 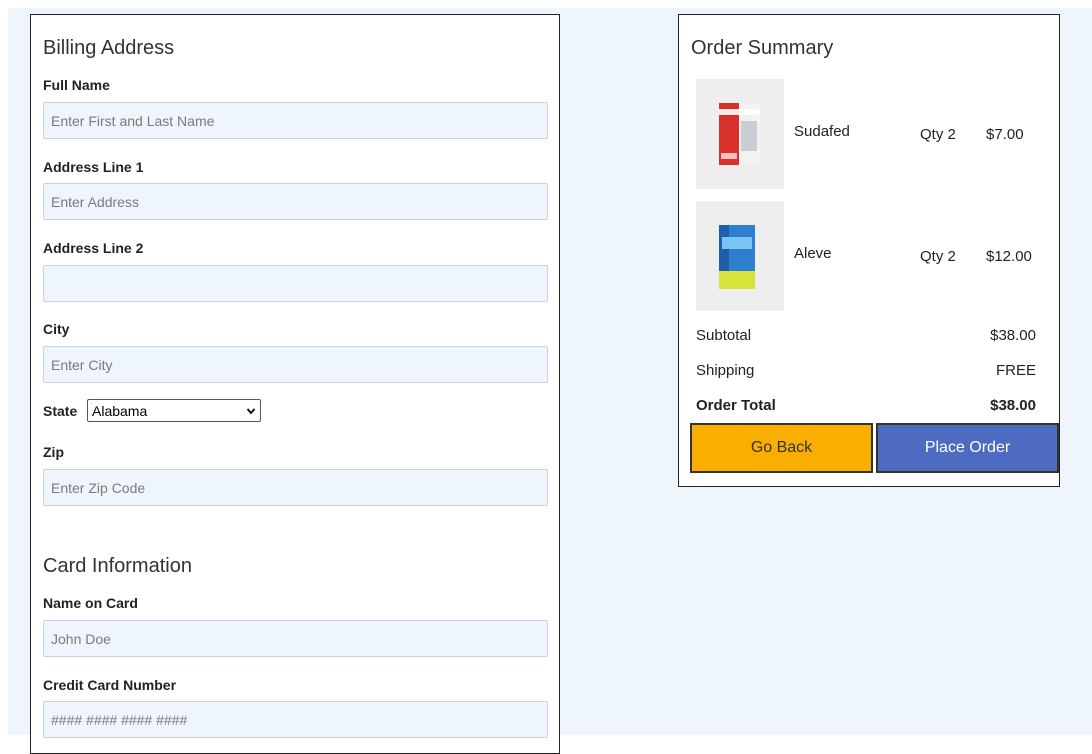 I want to click on item-name-aleve: Aleve, so click(x=813, y=253).